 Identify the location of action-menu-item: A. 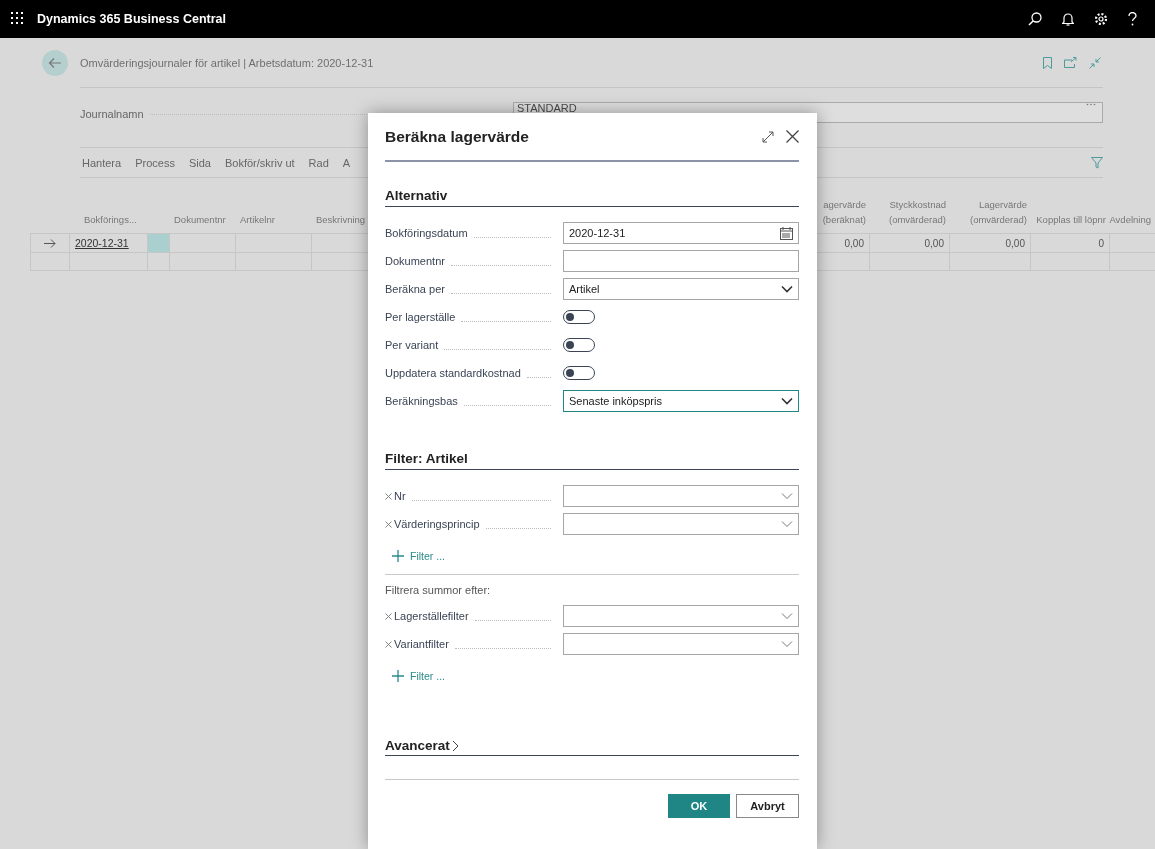
(350, 162).